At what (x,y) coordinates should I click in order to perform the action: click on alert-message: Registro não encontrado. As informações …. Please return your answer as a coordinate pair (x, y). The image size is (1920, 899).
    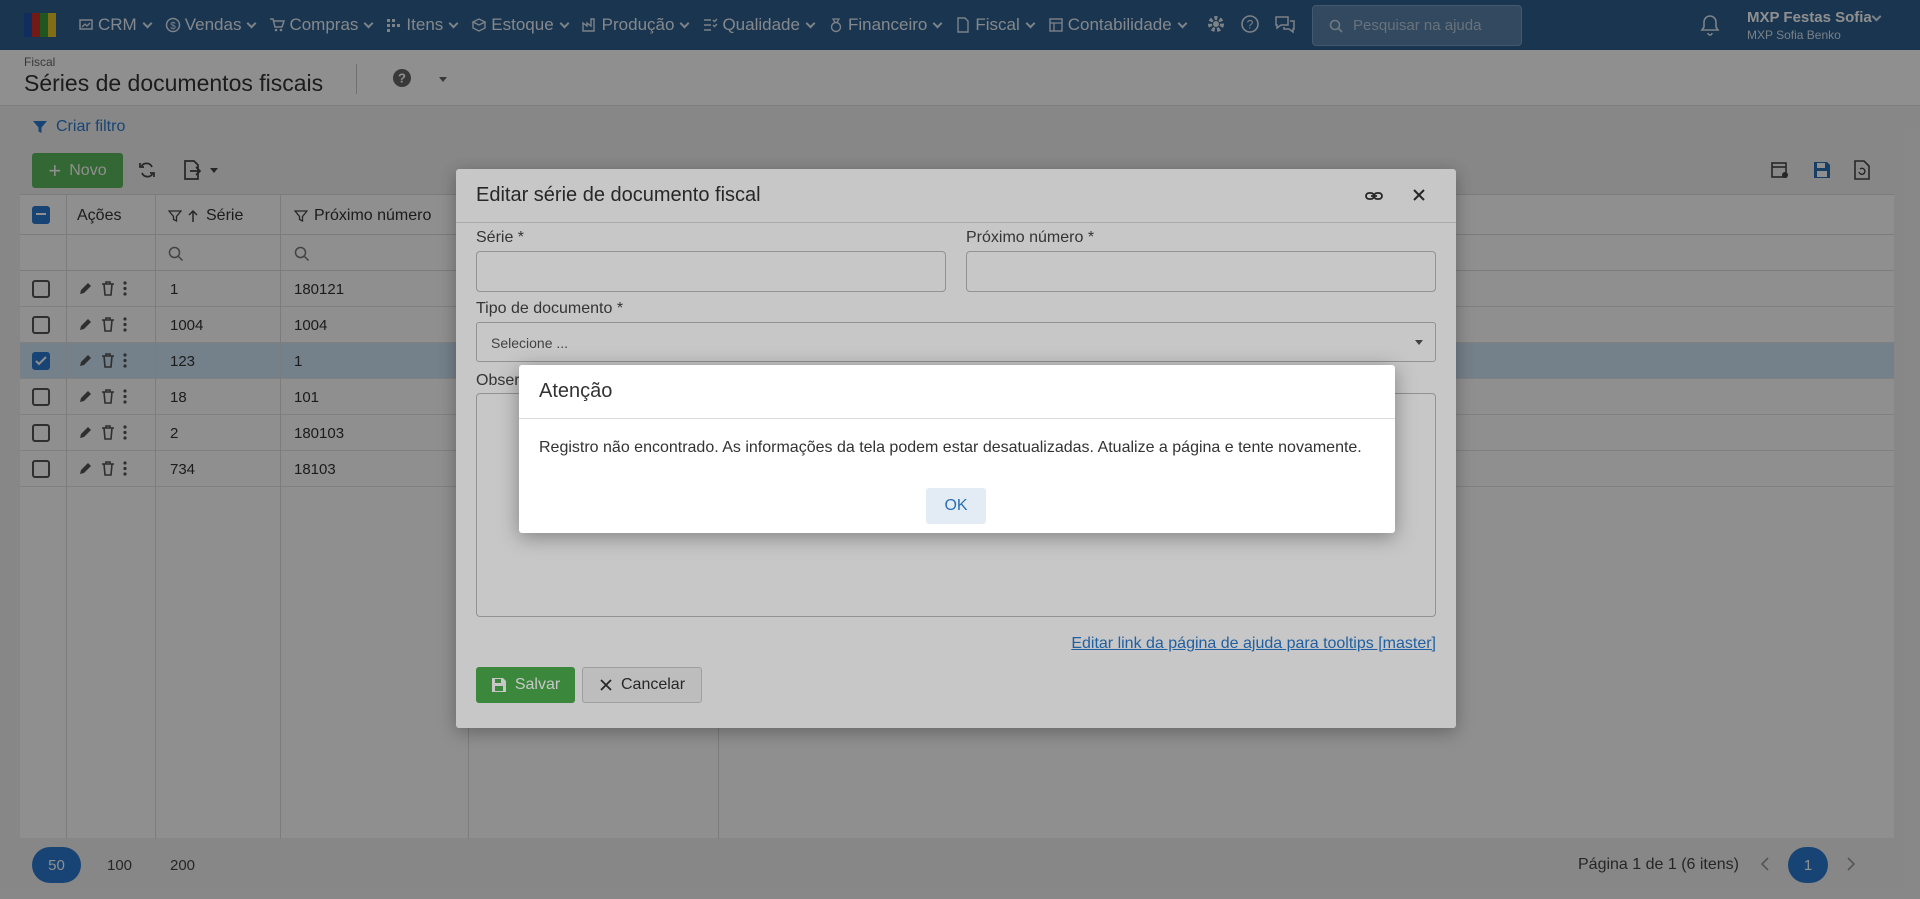
    Looking at the image, I should click on (950, 447).